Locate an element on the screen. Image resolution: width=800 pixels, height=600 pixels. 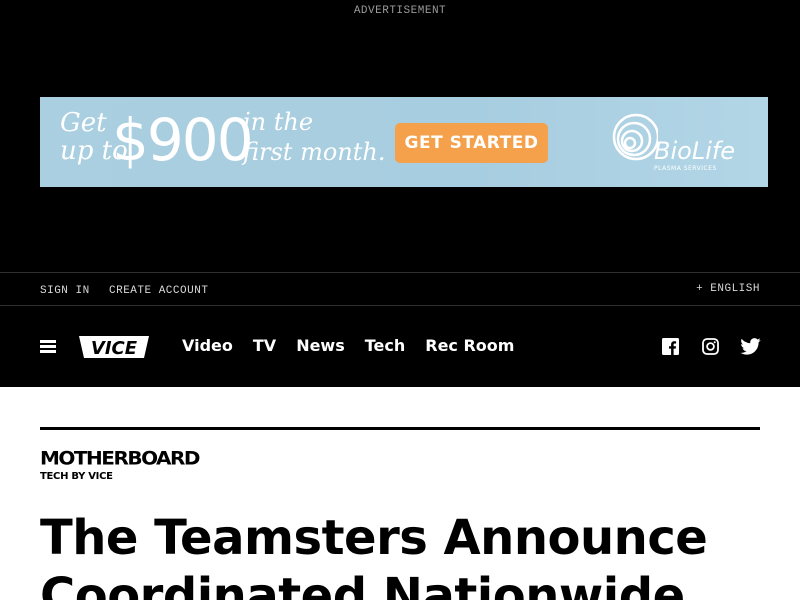
section-tagline: TECH BY VICE is located at coordinates (76, 476).